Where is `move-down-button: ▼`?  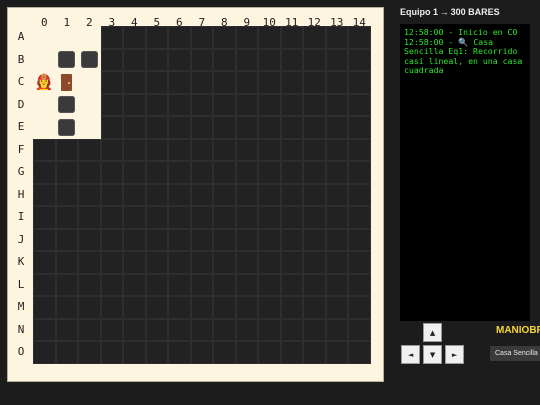 move-down-button: ▼ is located at coordinates (432, 354).